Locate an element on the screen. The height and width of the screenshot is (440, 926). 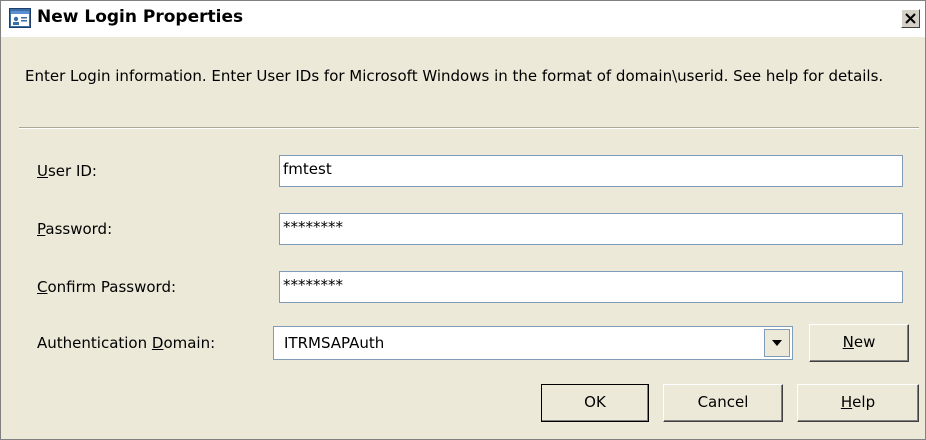
chevron-down-icon is located at coordinates (777, 343).